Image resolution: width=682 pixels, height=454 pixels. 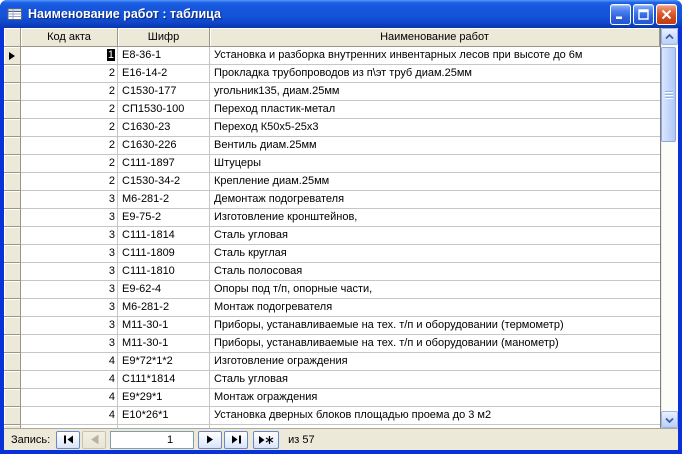 What do you see at coordinates (164, 380) in the screenshot?
I see `cell-shifr: С111*1814` at bounding box center [164, 380].